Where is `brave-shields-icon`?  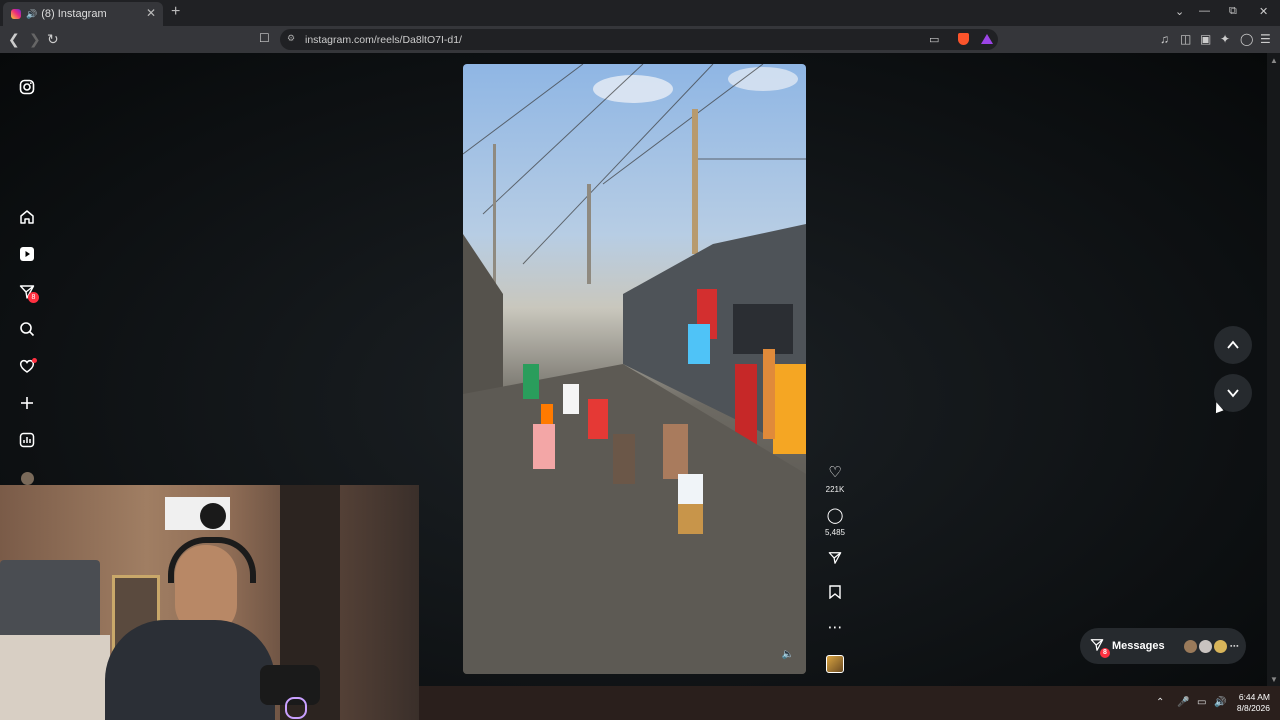 brave-shields-icon is located at coordinates (963, 39).